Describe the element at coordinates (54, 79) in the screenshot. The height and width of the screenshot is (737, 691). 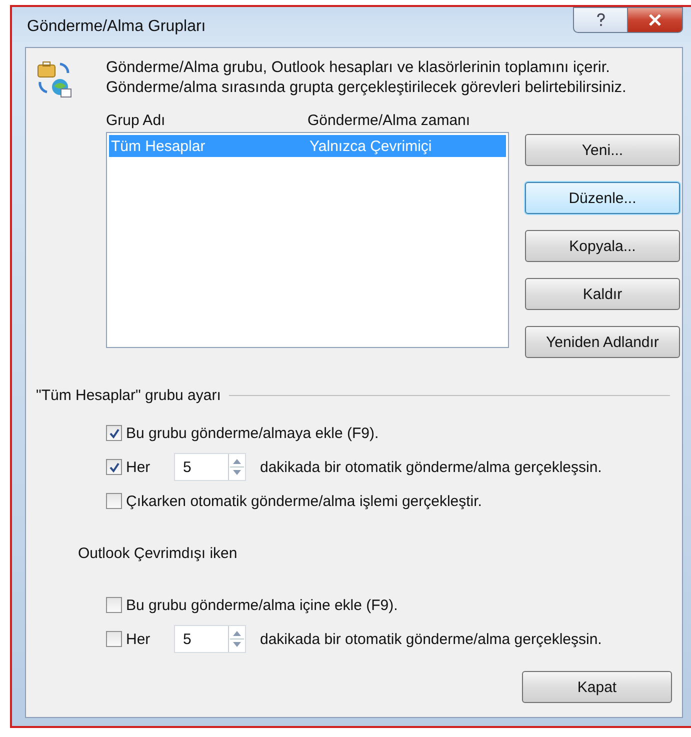
I see `briefcase-sync-icon` at that location.